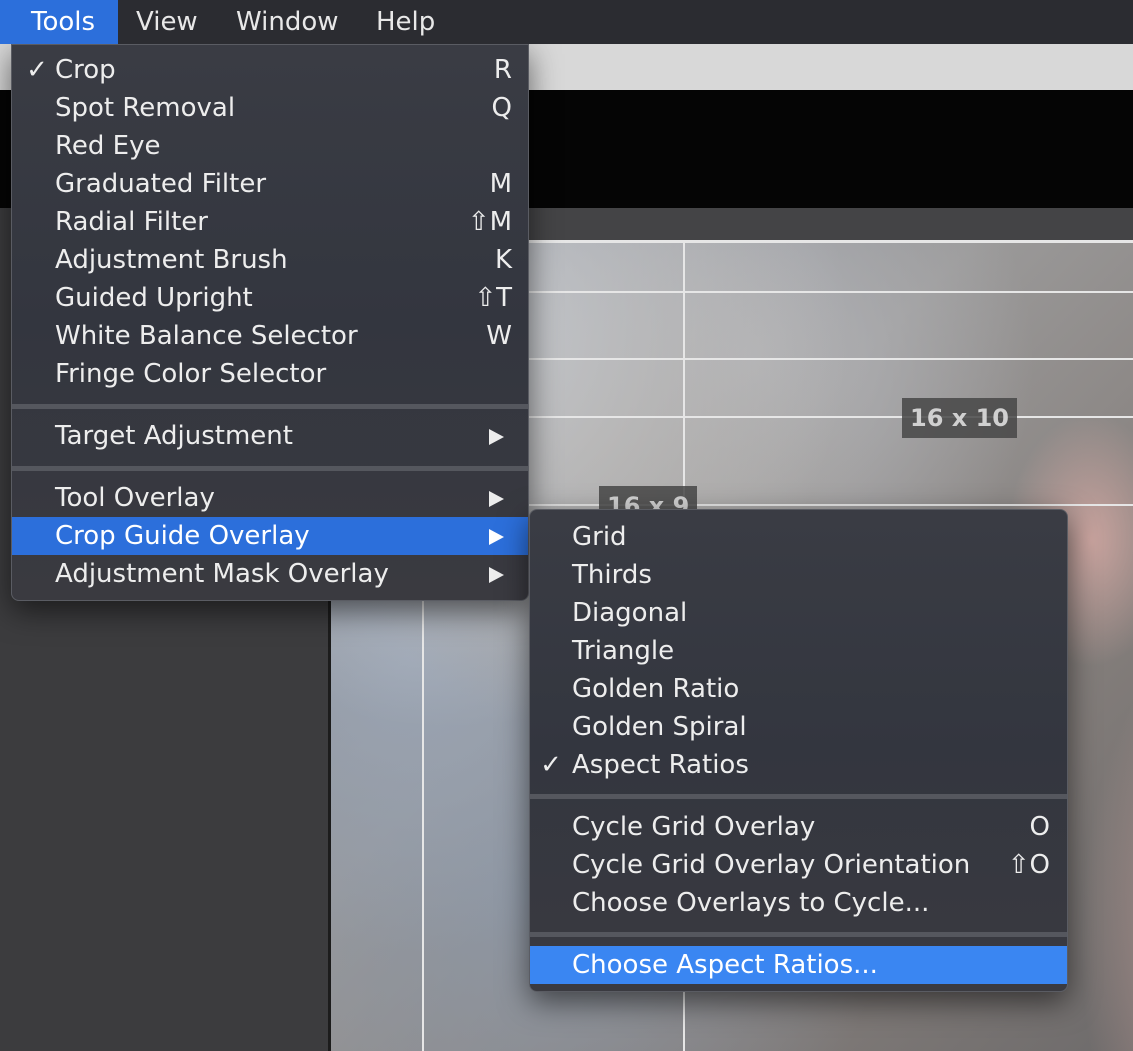  Describe the element at coordinates (798, 575) in the screenshot. I see `submenu-item-thirds: Thirds` at that location.